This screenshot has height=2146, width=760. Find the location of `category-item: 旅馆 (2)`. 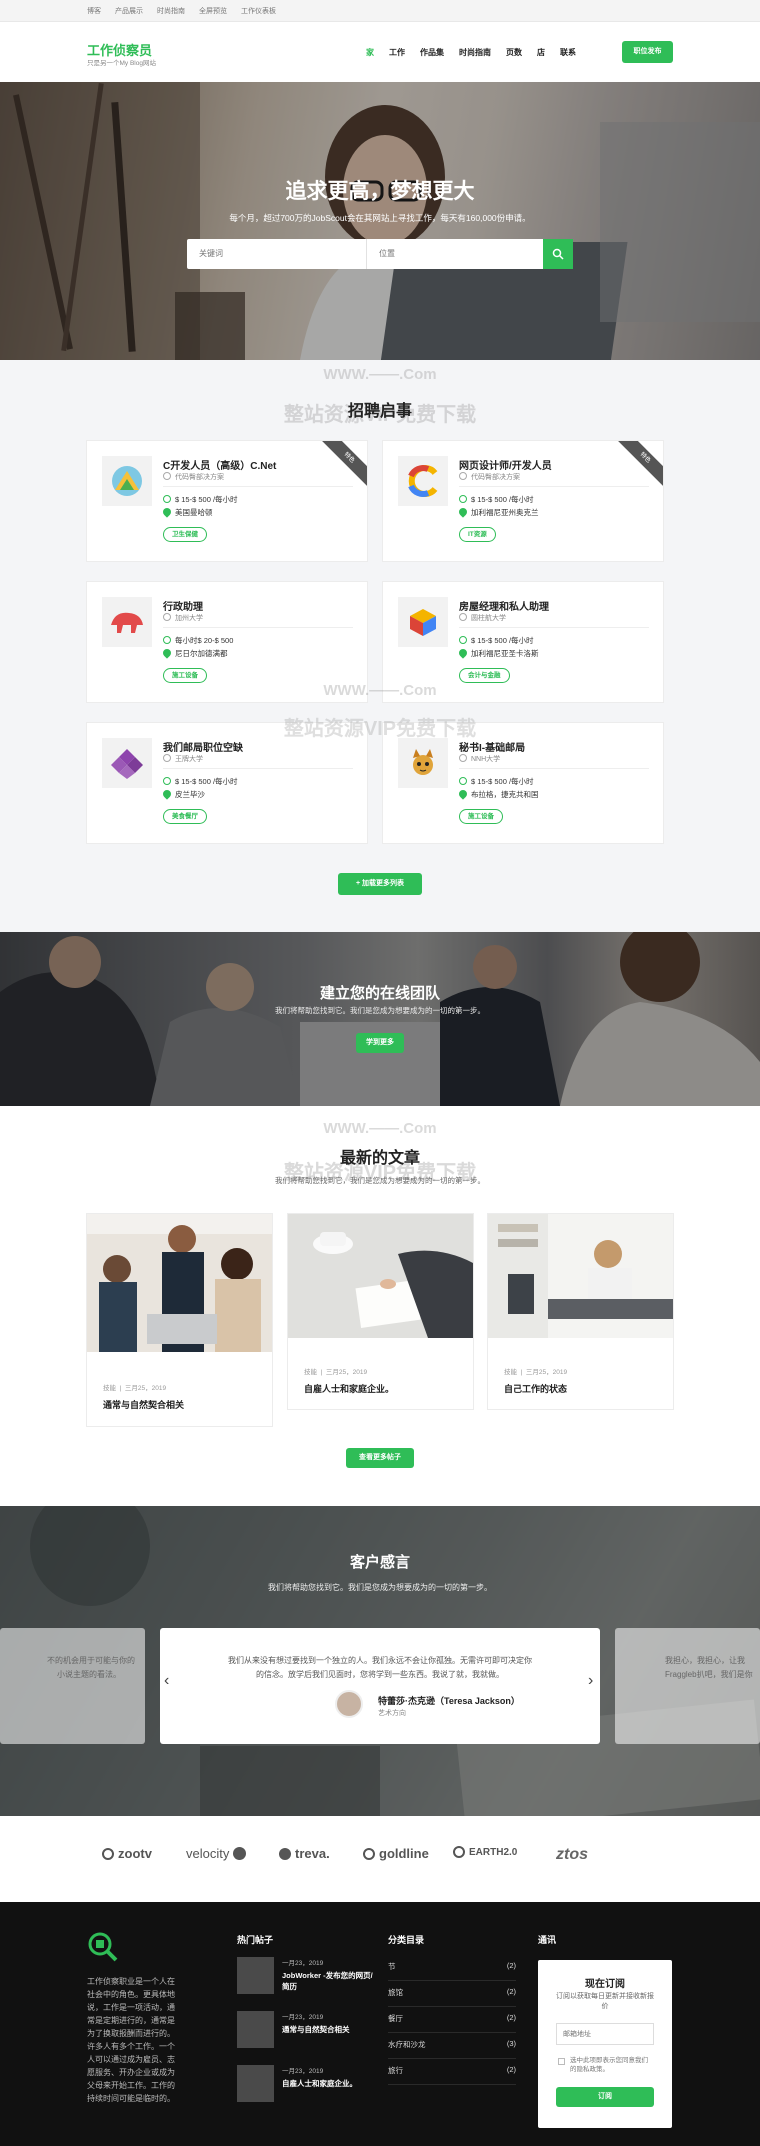

category-item: 旅馆 (2) is located at coordinates (452, 1997).